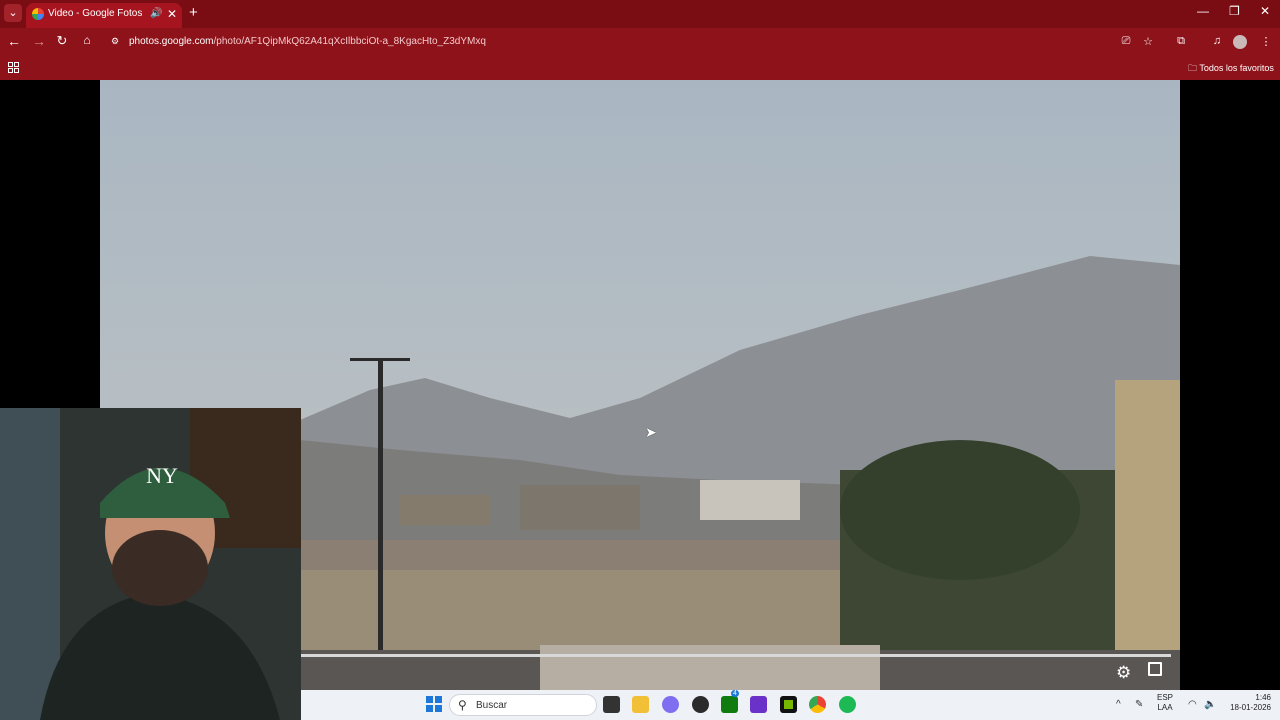  What do you see at coordinates (1265, 11) in the screenshot?
I see `close-window-icon: ✕` at bounding box center [1265, 11].